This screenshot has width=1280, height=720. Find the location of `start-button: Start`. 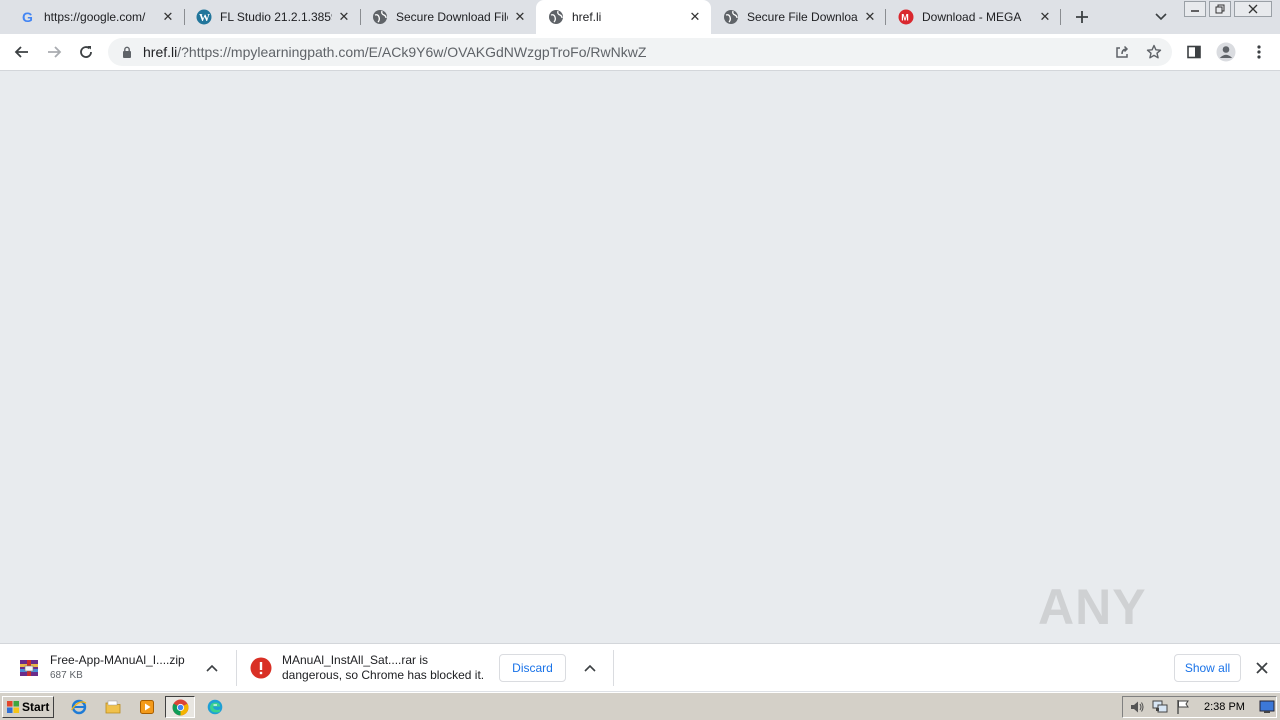

start-button: Start is located at coordinates (28, 707).